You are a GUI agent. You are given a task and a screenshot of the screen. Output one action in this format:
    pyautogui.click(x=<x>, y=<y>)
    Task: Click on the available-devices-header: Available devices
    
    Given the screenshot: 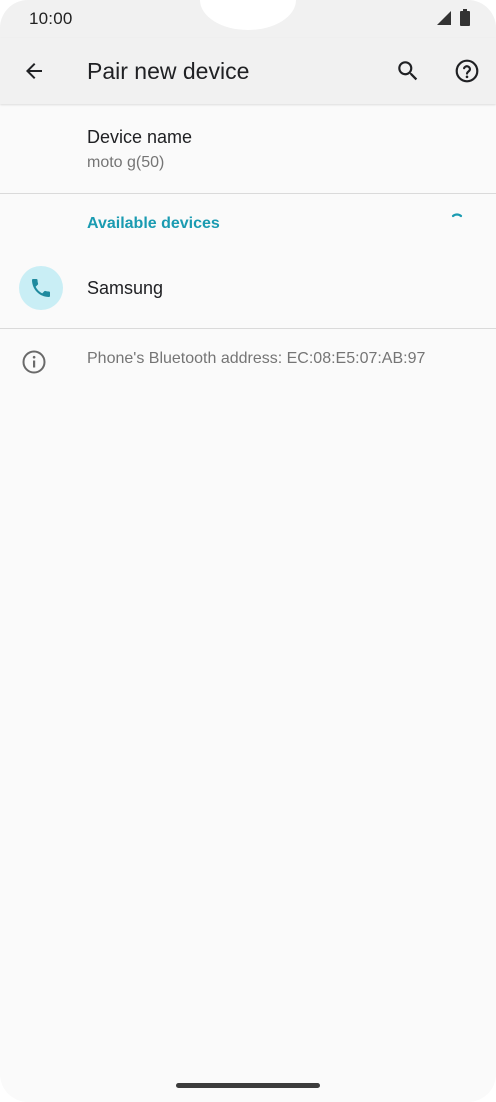 What is the action you would take?
    pyautogui.click(x=153, y=223)
    